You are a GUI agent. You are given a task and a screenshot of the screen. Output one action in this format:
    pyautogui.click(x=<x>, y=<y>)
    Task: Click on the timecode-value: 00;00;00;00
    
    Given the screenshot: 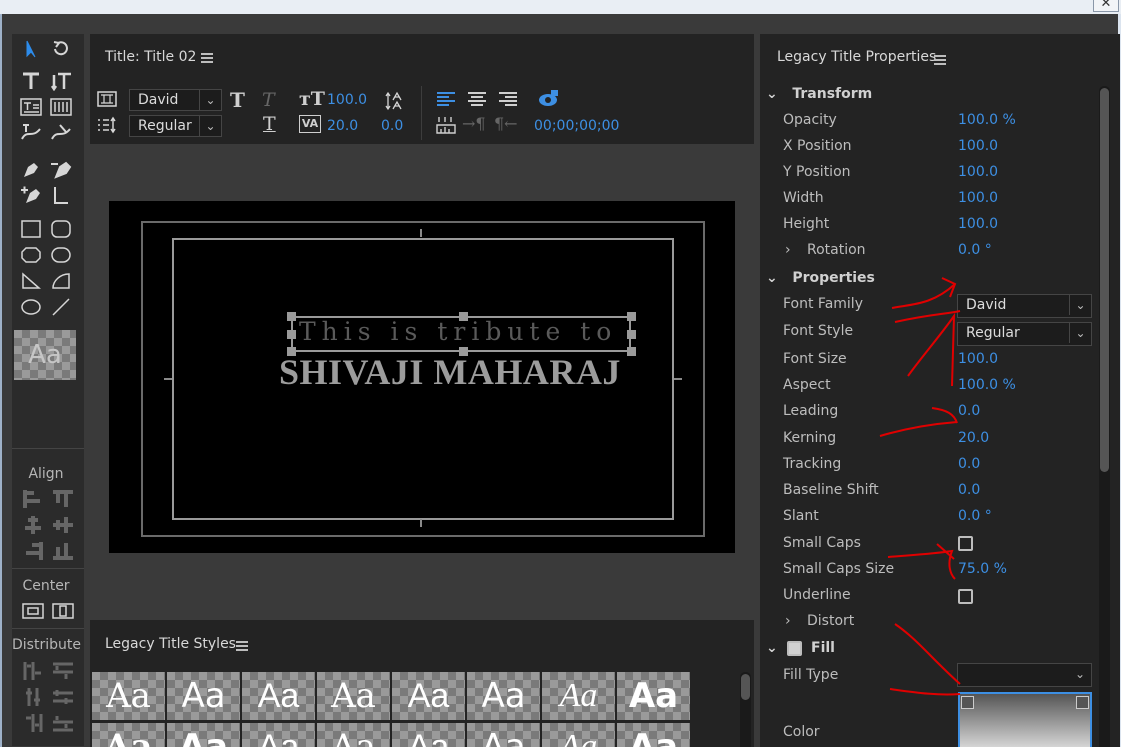 What is the action you would take?
    pyautogui.click(x=576, y=126)
    